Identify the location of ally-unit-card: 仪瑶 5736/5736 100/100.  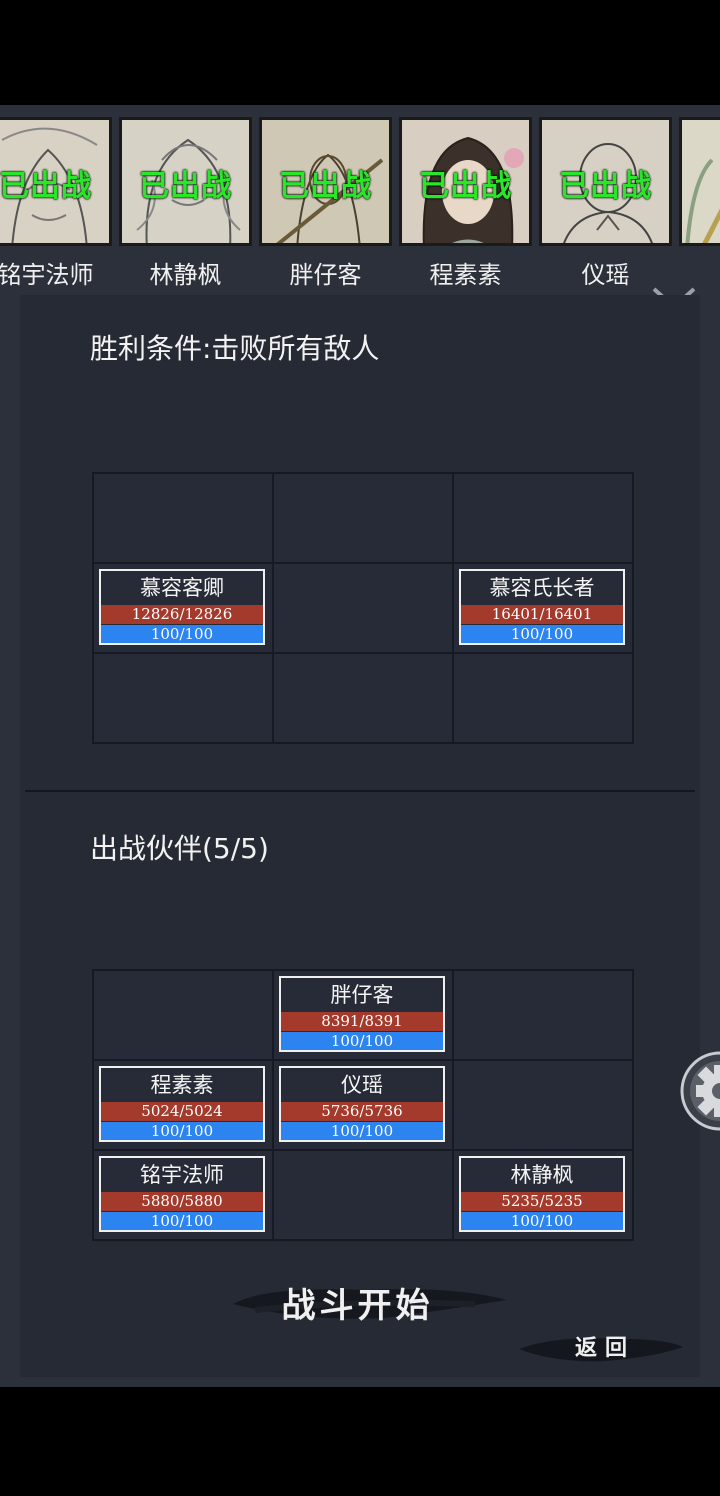
(362, 1104).